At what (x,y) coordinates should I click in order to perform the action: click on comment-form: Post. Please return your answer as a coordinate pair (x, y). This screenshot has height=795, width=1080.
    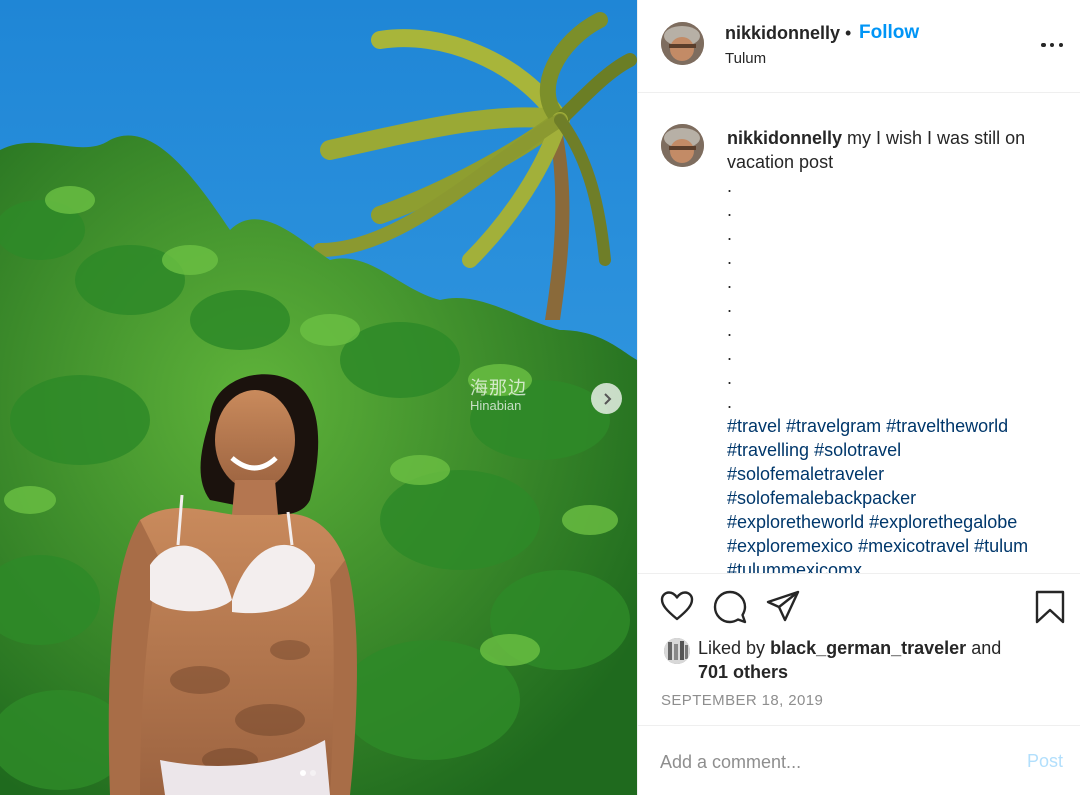
    Looking at the image, I should click on (859, 760).